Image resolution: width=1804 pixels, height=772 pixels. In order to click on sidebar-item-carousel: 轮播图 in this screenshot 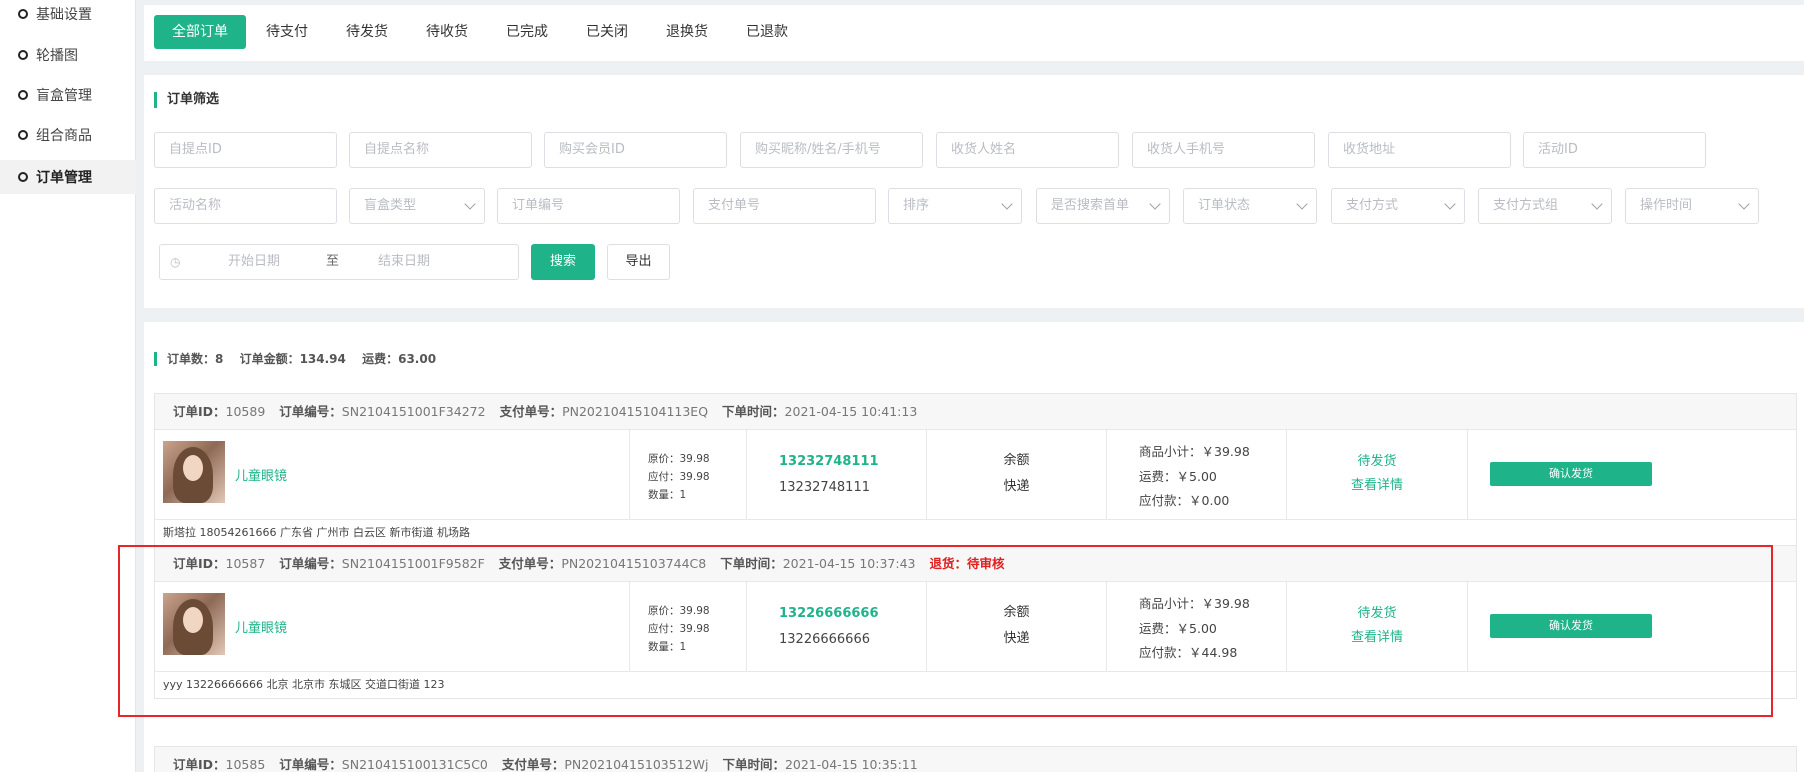, I will do `click(68, 55)`.